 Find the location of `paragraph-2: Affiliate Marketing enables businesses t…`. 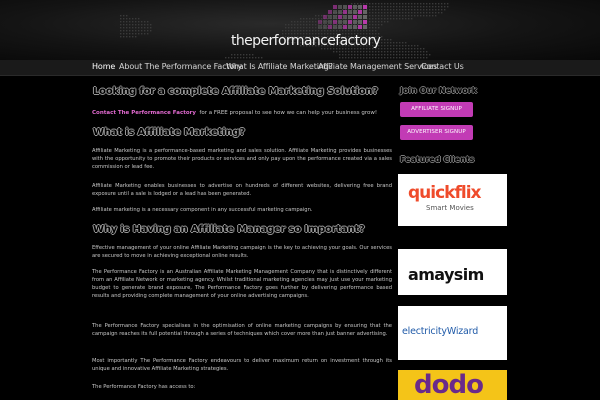

paragraph-2: Affiliate Marketing enables businesses t… is located at coordinates (242, 190).